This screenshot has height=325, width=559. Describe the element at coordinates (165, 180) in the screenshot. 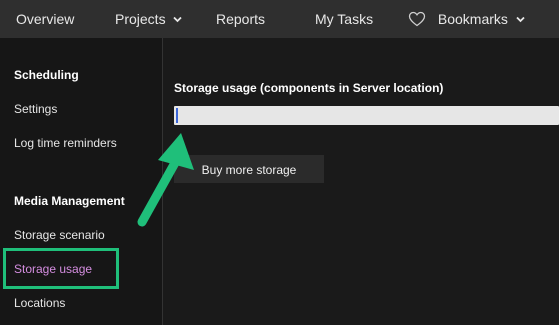

I see `annotation-arrow-icon` at that location.